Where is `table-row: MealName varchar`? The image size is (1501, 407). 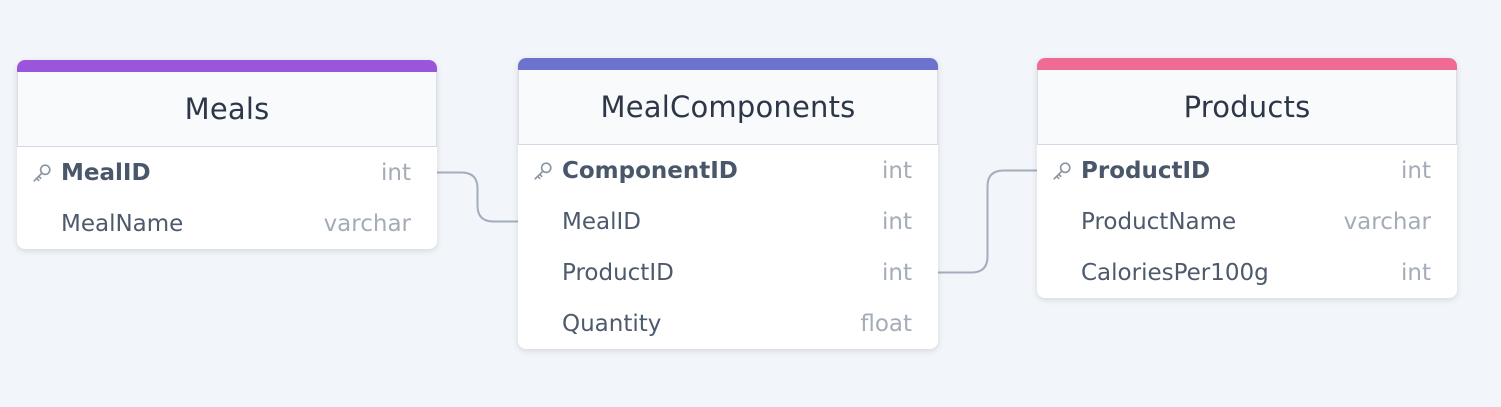
table-row: MealName varchar is located at coordinates (227, 223).